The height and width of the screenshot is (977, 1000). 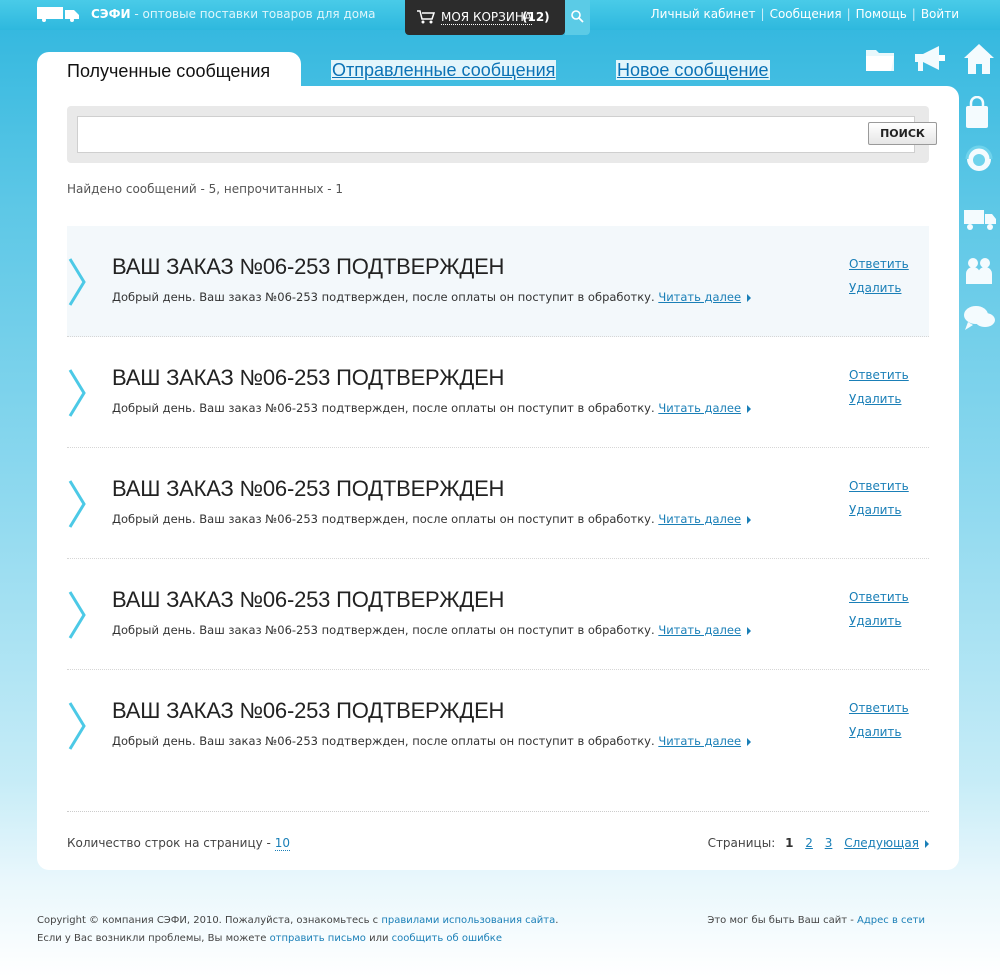 What do you see at coordinates (979, 160) in the screenshot?
I see `support-icon` at bounding box center [979, 160].